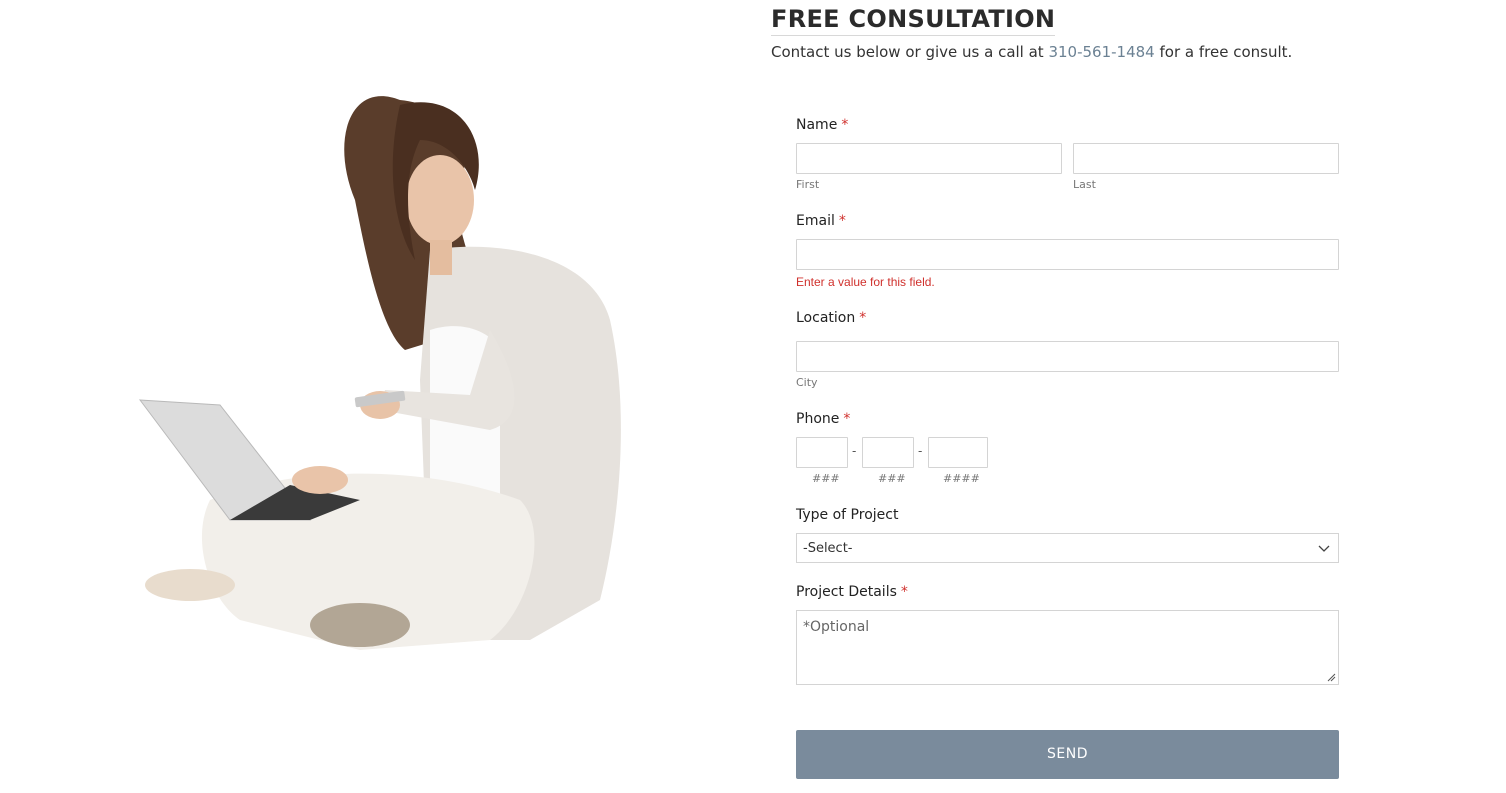 This screenshot has height=793, width=1506. I want to click on send-button: SEND, so click(1067, 754).